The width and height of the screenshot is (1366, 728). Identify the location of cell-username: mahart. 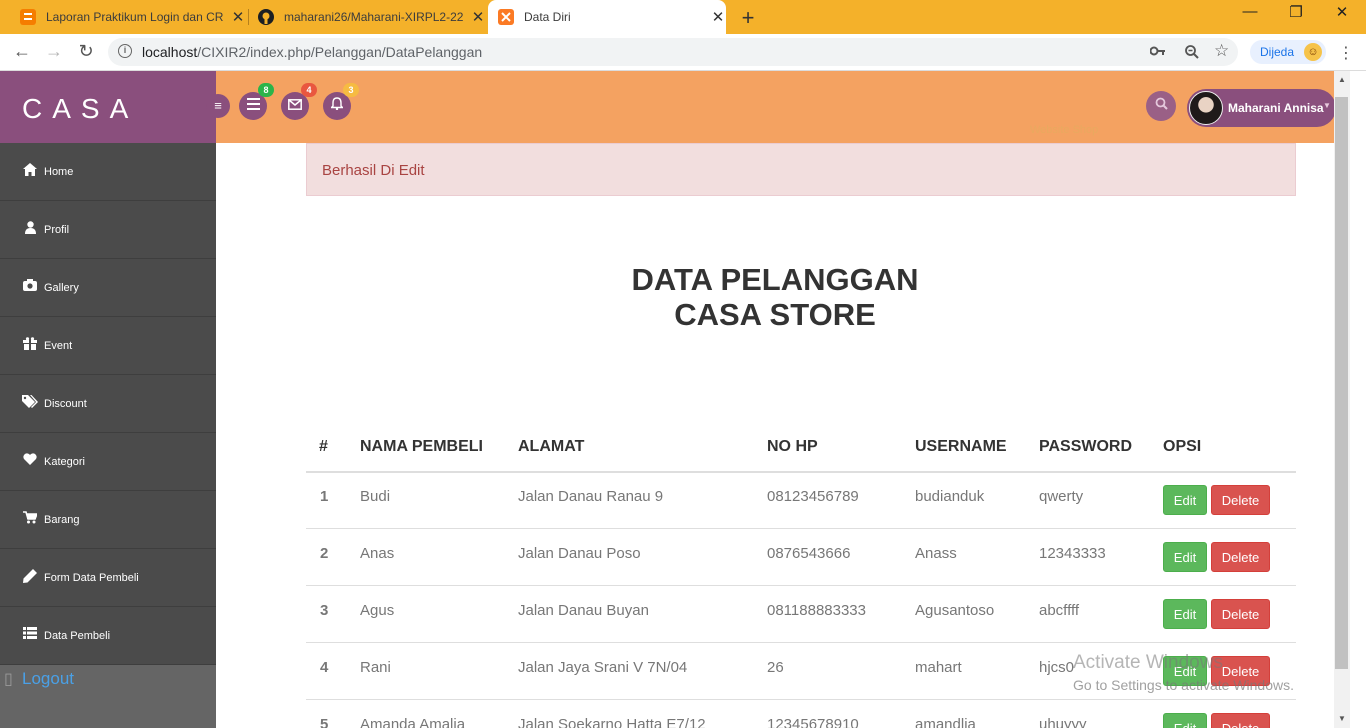
(938, 667).